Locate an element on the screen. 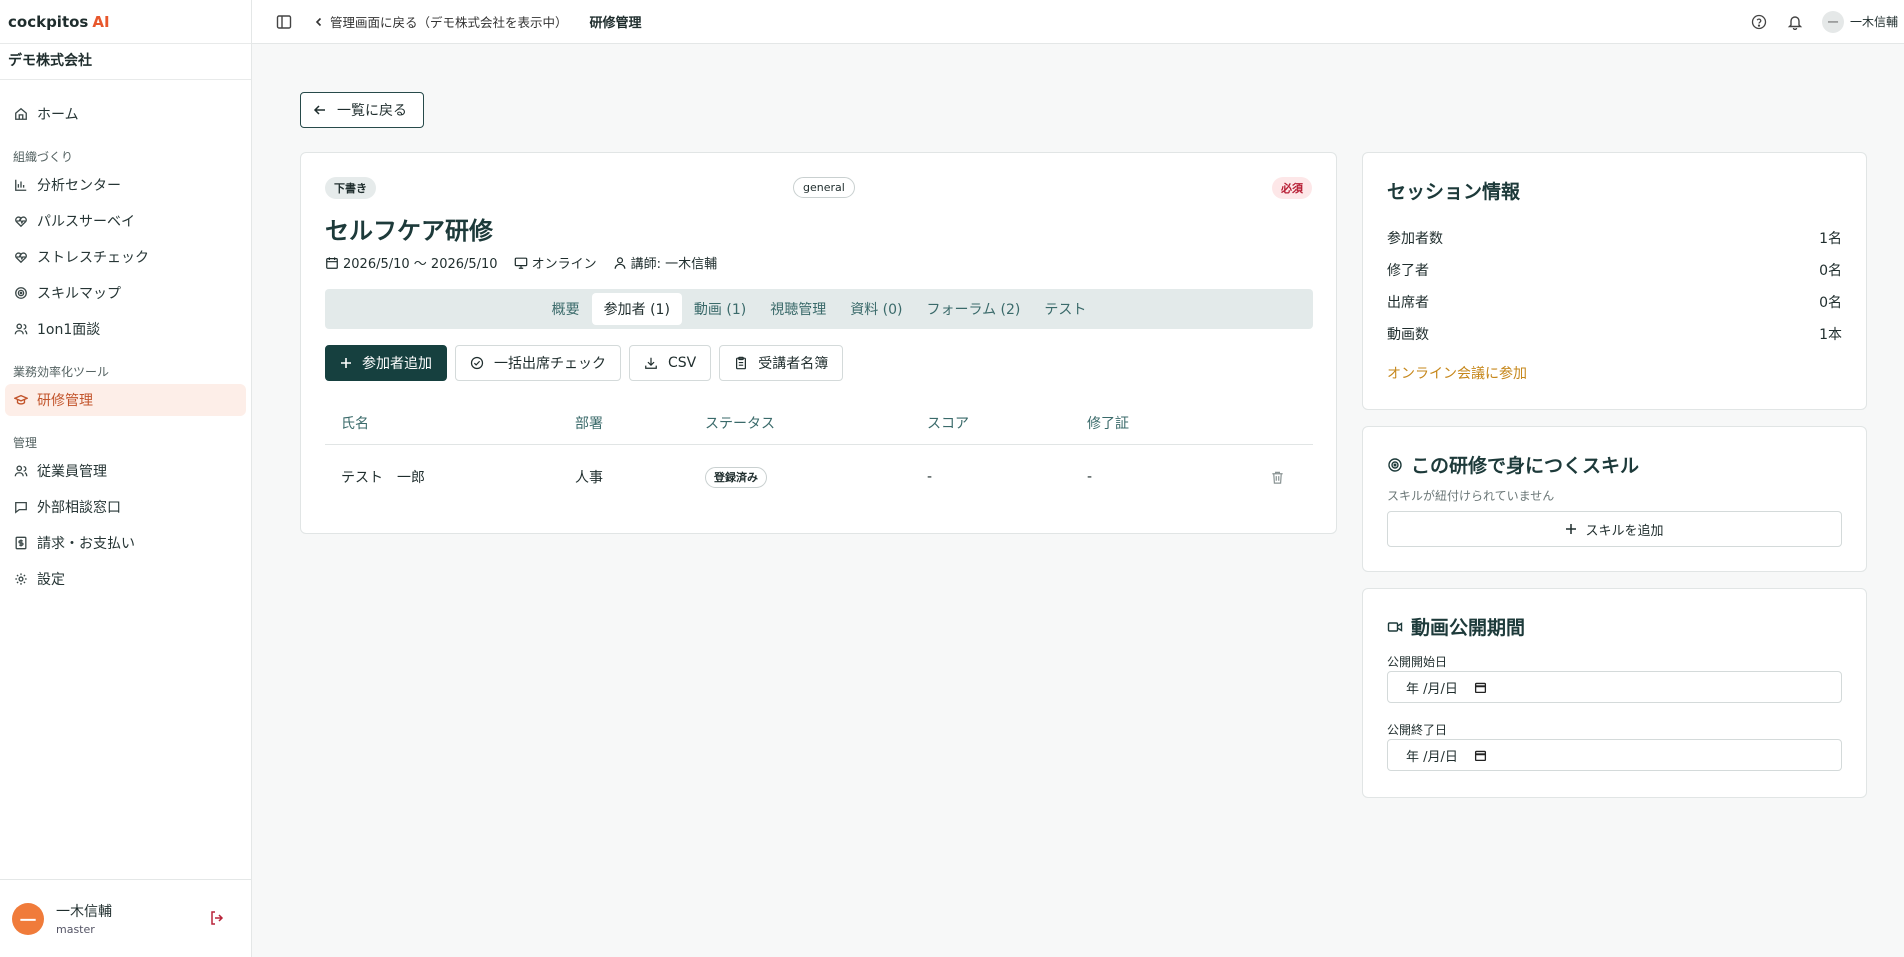  sidebar-item-label: ストレスチェック is located at coordinates (93, 258).